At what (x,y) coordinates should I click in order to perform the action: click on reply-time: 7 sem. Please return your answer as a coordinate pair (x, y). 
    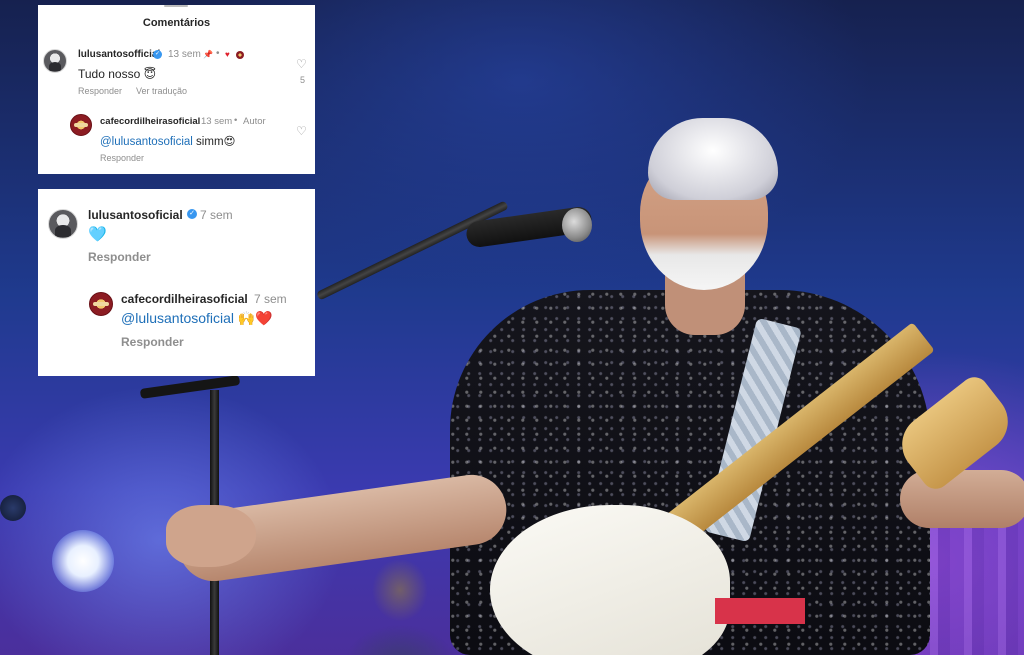
    Looking at the image, I should click on (270, 299).